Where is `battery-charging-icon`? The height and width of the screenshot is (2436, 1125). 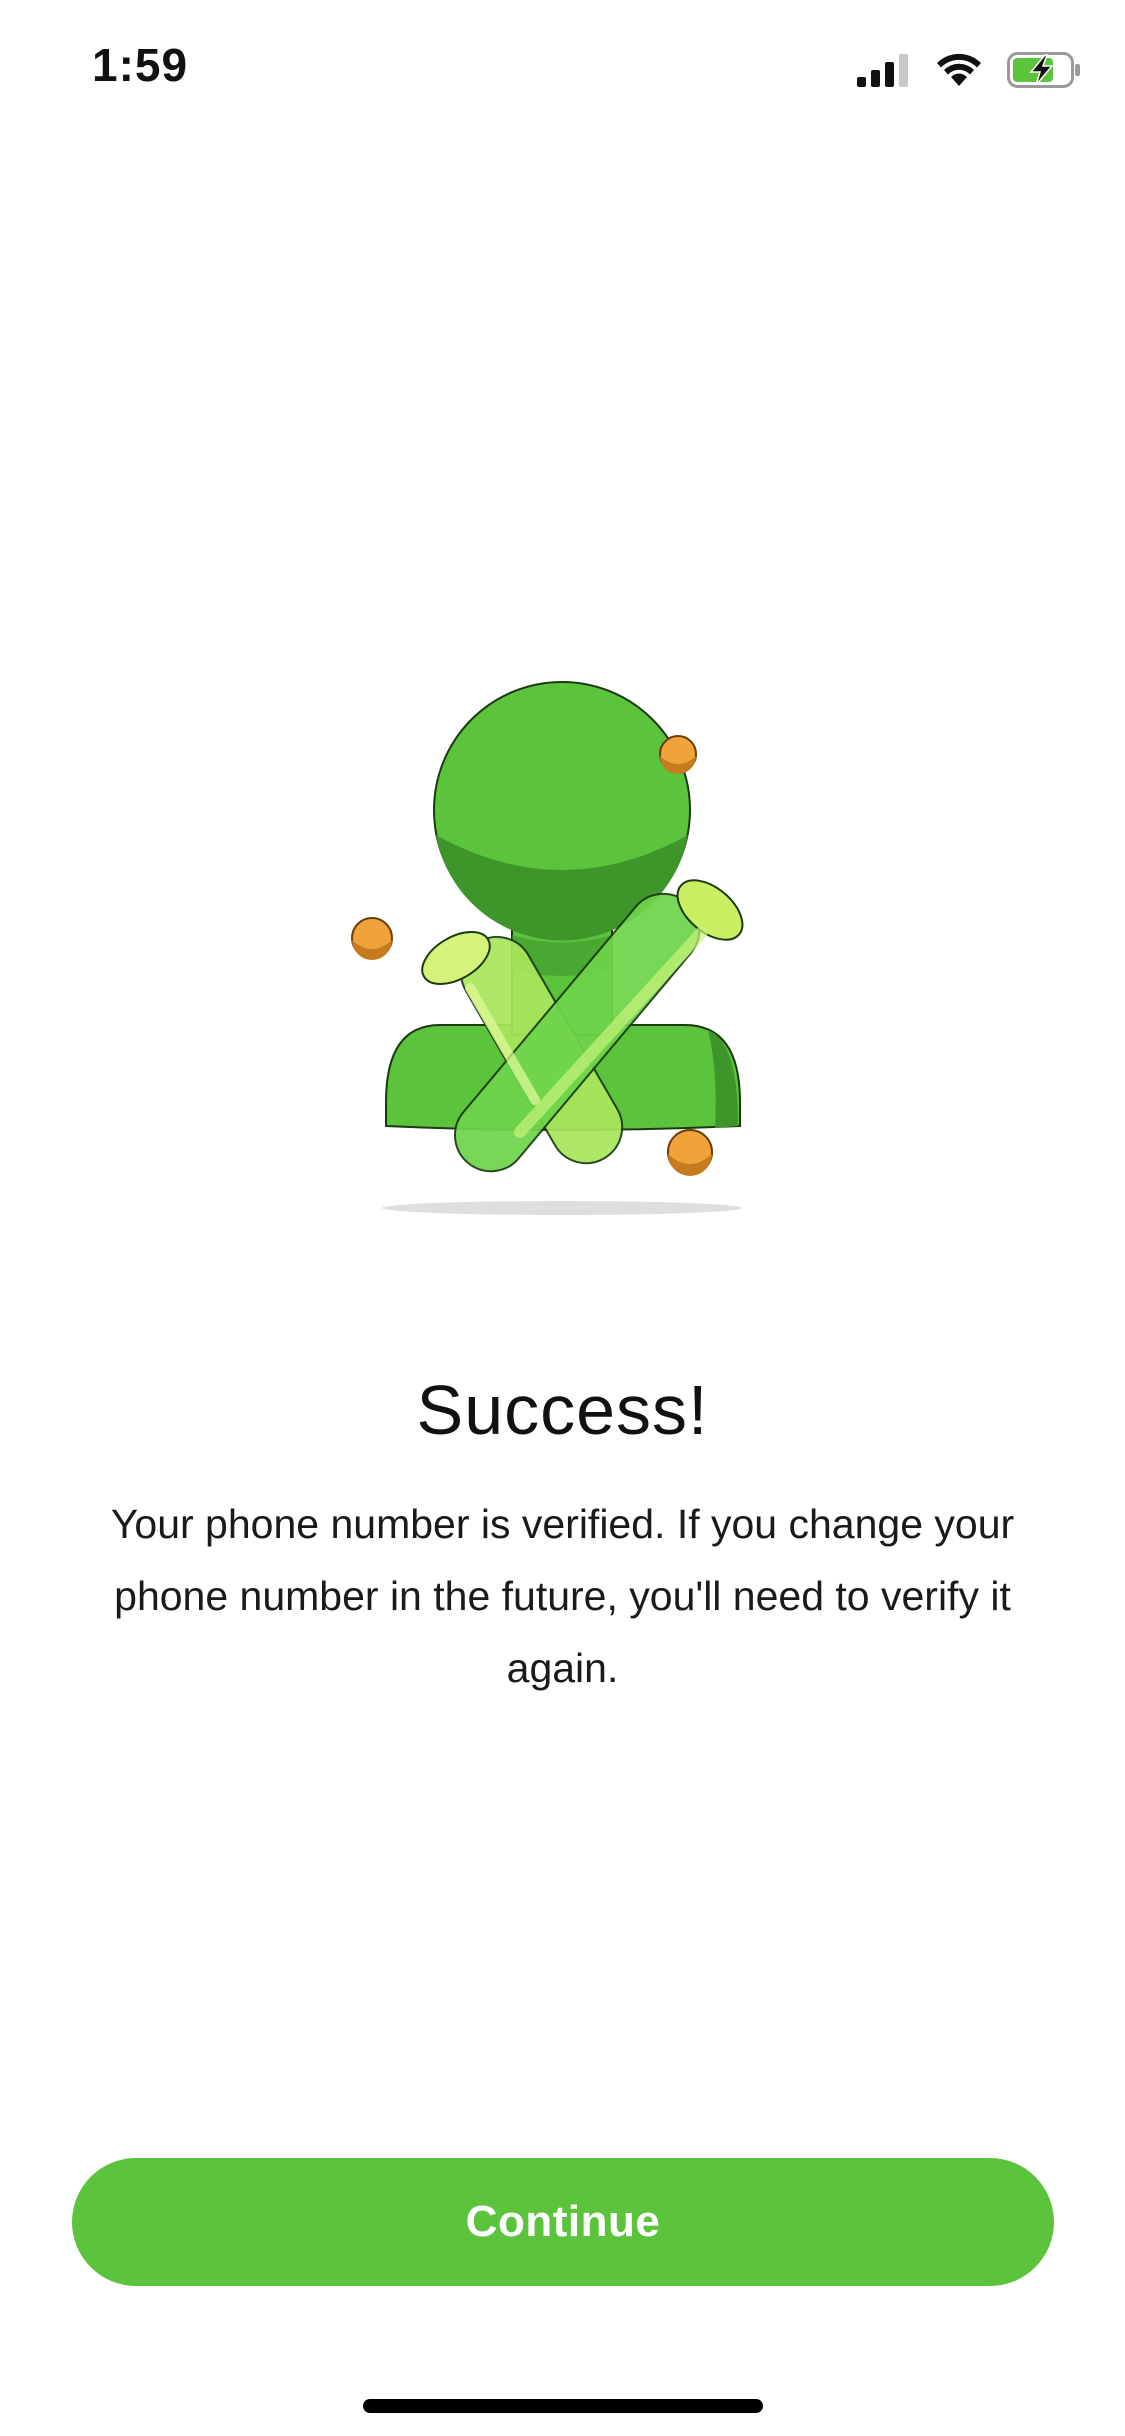
battery-charging-icon is located at coordinates (1043, 70).